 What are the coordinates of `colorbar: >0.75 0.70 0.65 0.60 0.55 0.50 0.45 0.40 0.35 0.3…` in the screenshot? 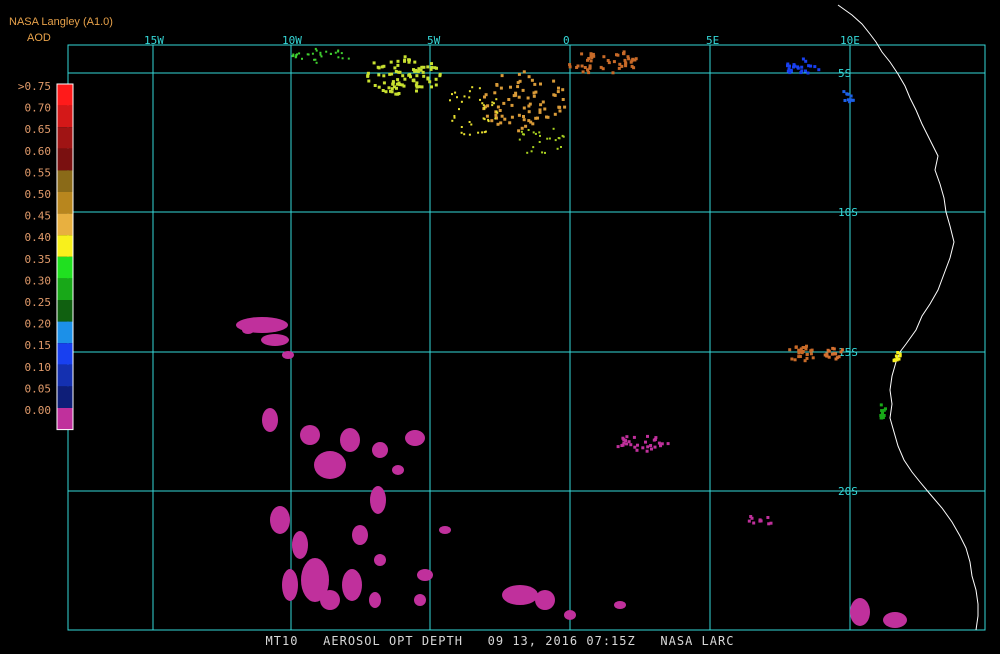 It's located at (46, 255).